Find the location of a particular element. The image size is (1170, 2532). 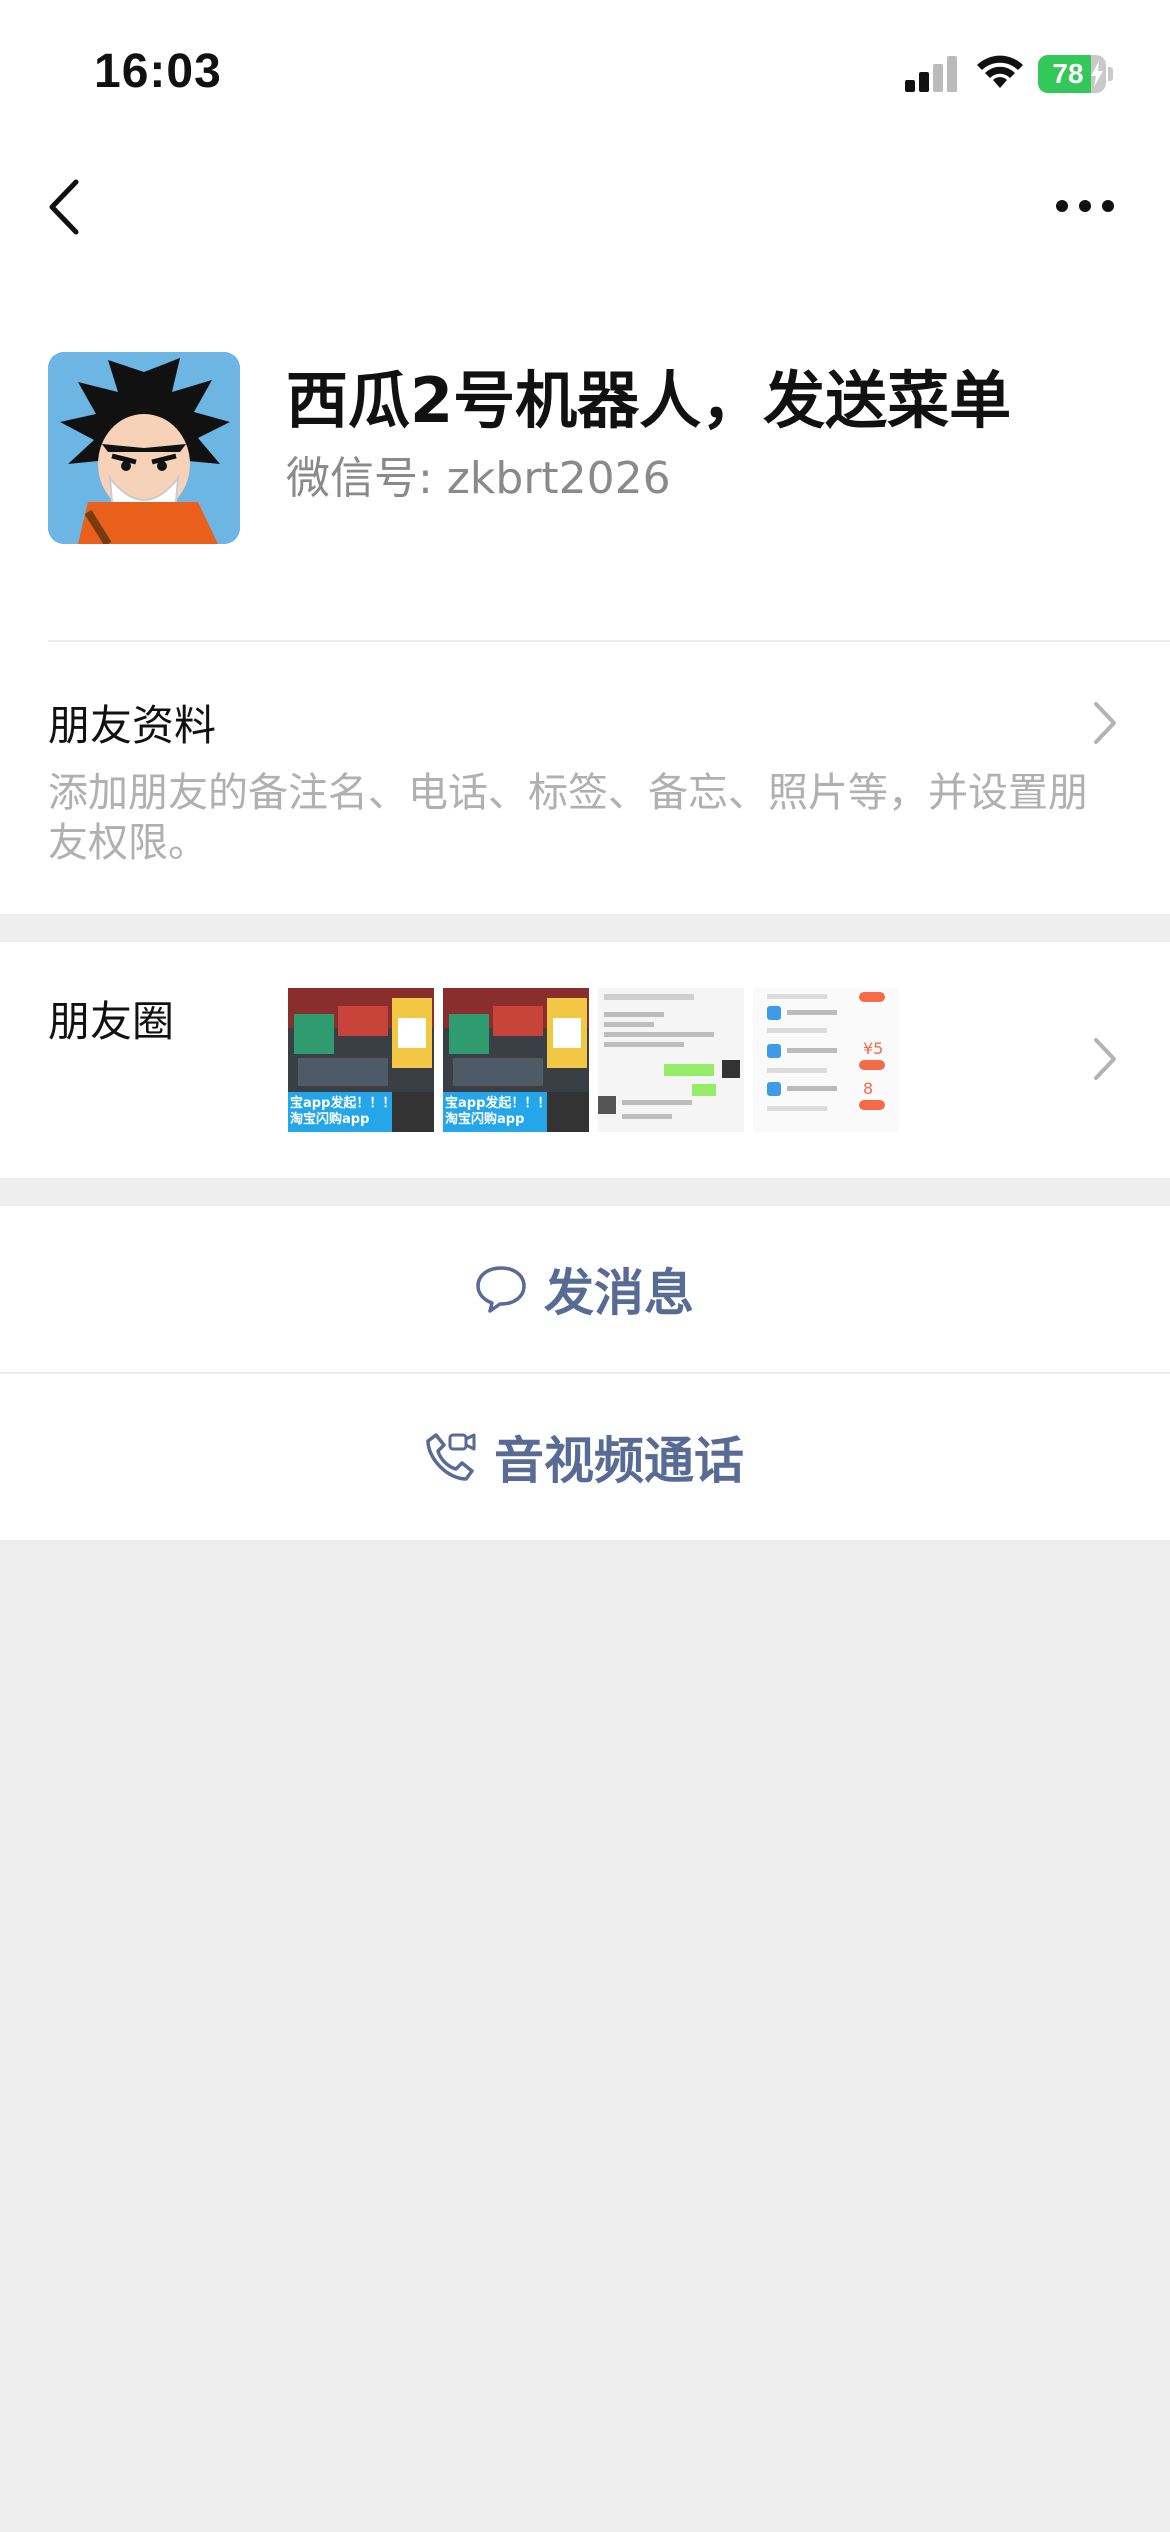

moments-thumbnail is located at coordinates (671, 1060).